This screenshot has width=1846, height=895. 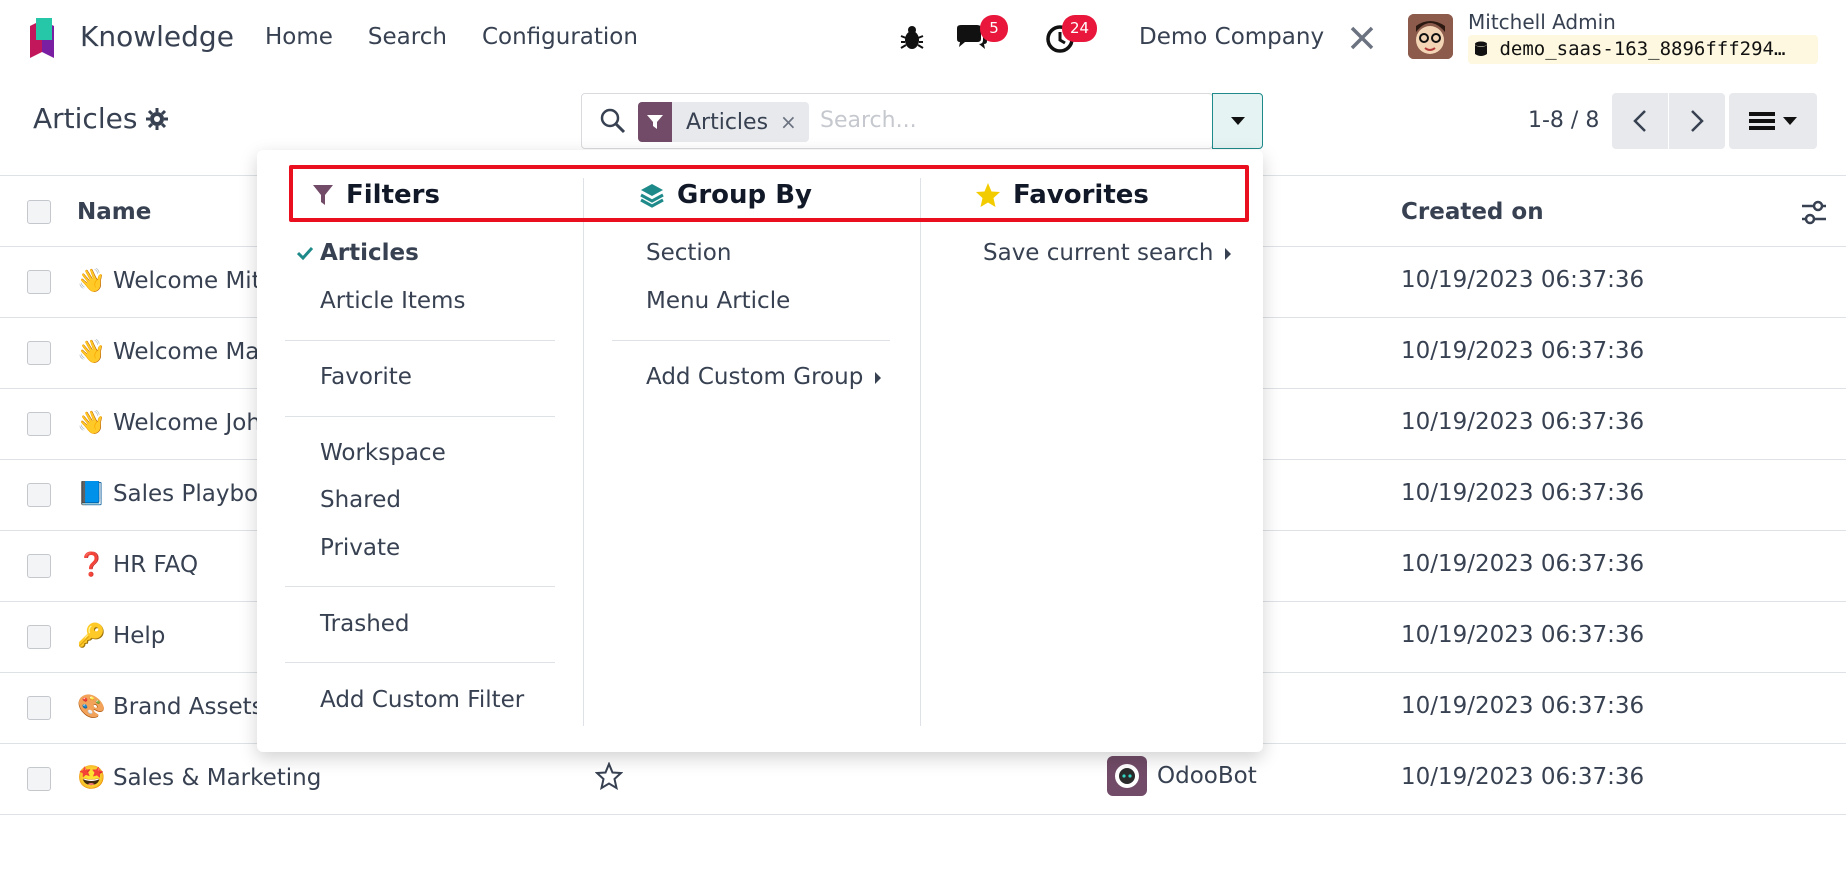 I want to click on activities-badge: 24, so click(x=1080, y=28).